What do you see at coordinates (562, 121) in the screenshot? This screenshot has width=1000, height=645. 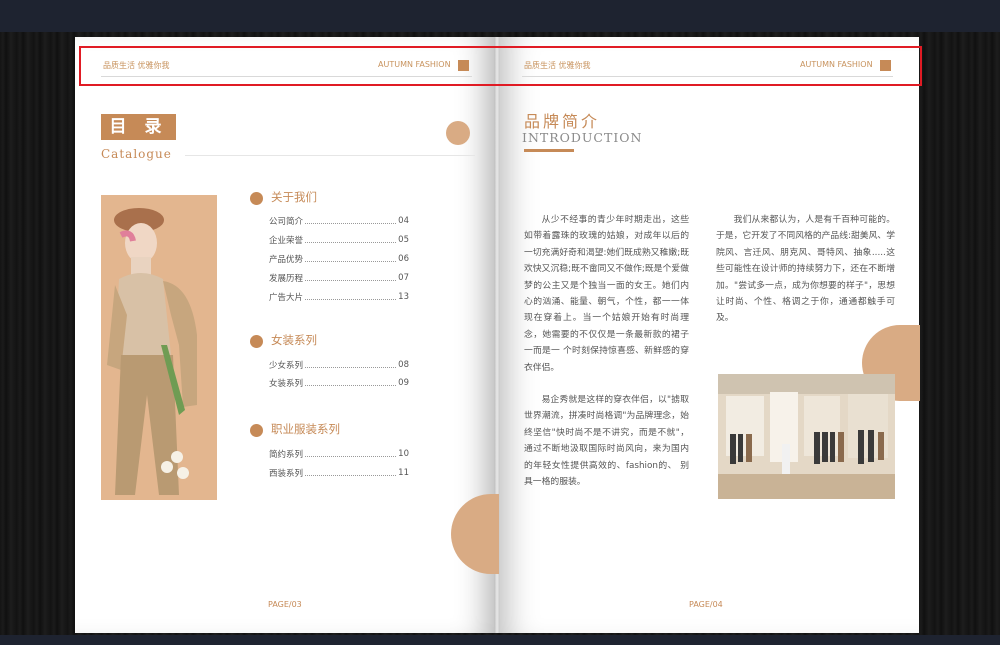 I see `intro-title-cn: 品牌简介` at bounding box center [562, 121].